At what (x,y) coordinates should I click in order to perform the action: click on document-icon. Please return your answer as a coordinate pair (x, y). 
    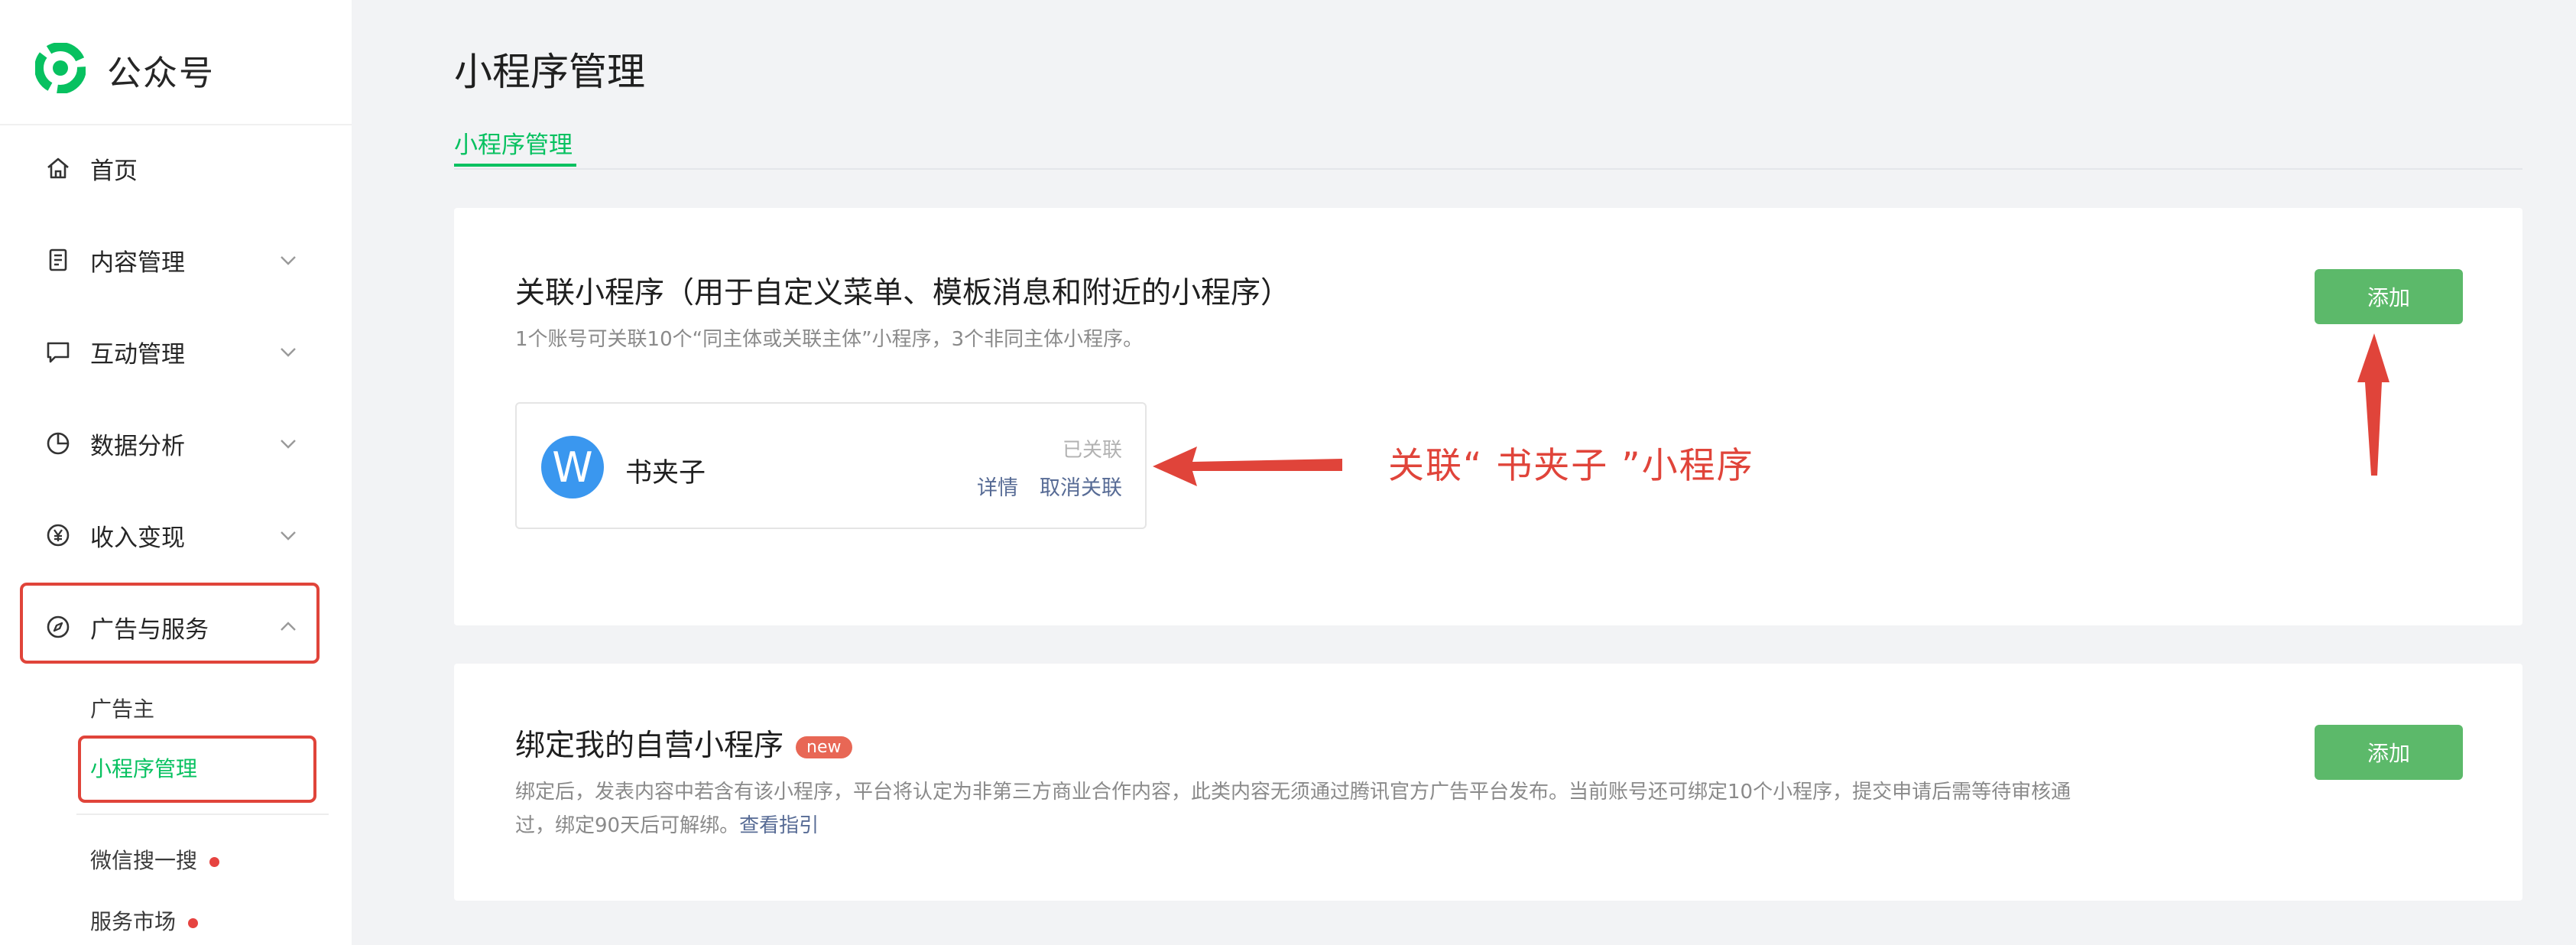
    Looking at the image, I should click on (58, 260).